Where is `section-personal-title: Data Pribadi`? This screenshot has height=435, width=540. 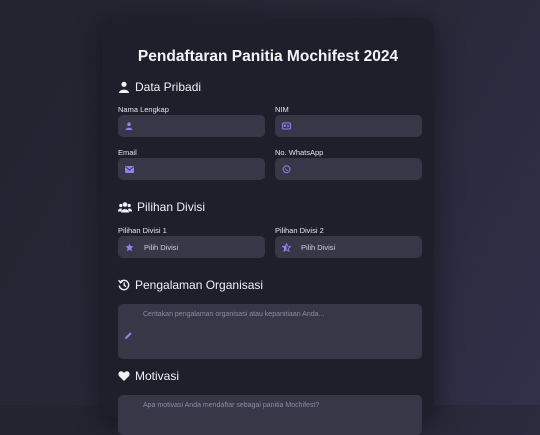
section-personal-title: Data Pribadi is located at coordinates (168, 87).